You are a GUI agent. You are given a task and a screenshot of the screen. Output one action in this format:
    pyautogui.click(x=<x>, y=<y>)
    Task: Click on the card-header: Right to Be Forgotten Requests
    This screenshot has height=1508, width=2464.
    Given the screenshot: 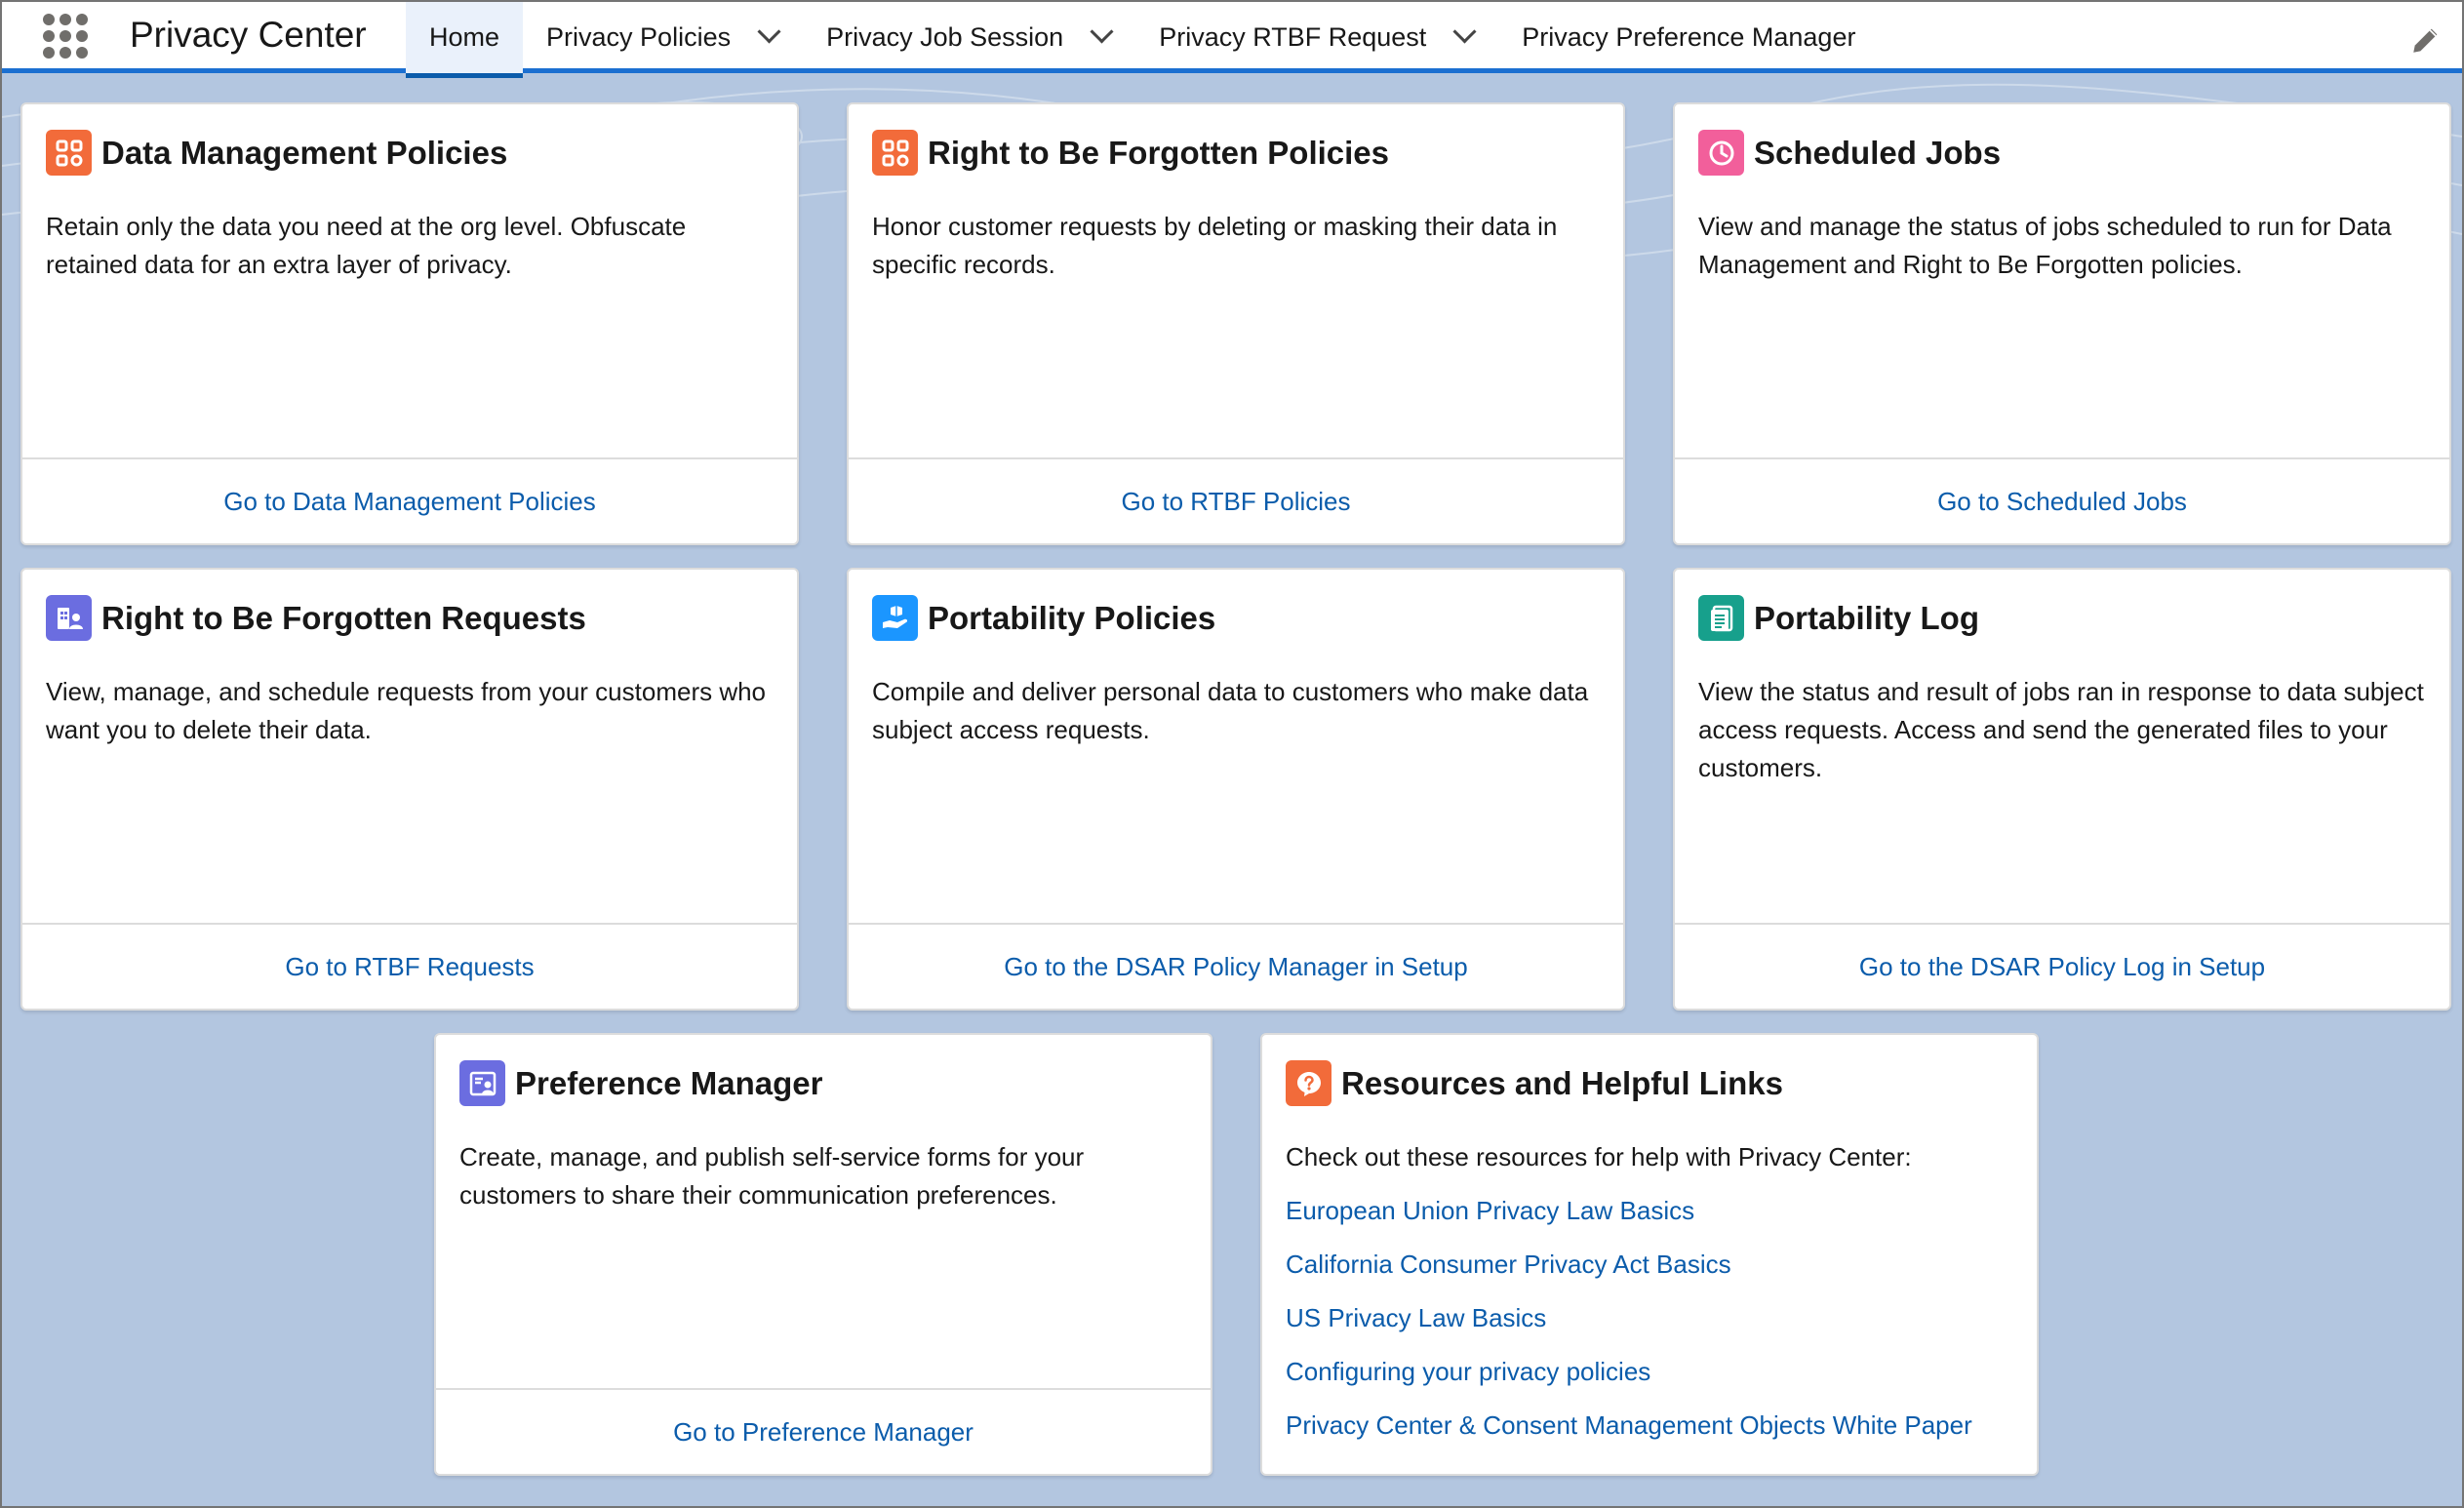 What is the action you would take?
    pyautogui.click(x=316, y=618)
    